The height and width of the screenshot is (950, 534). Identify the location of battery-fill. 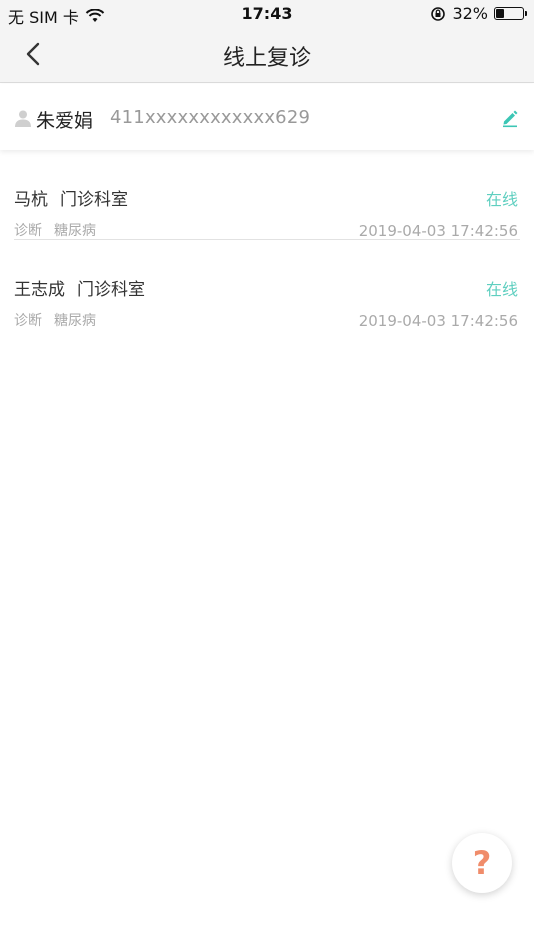
(500, 13).